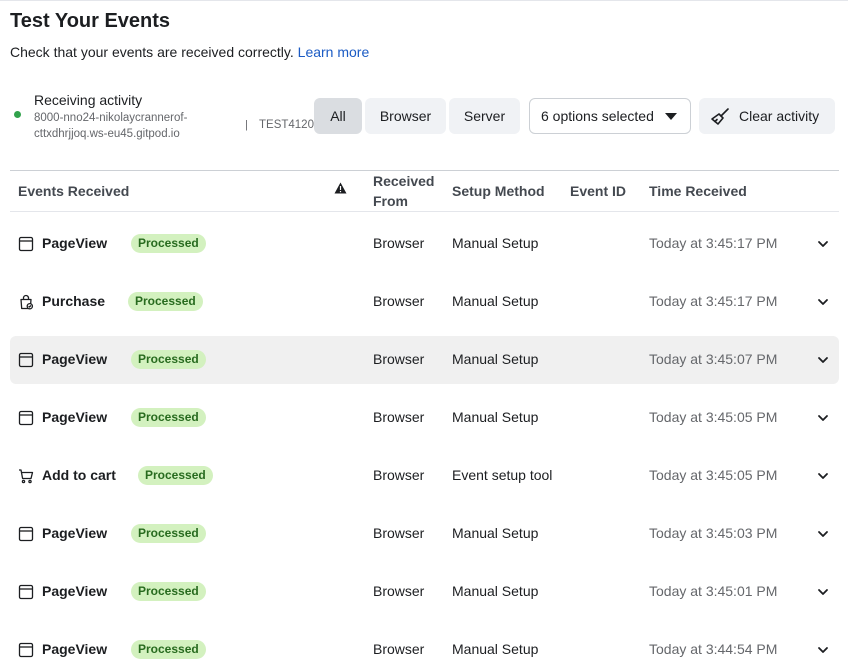  I want to click on status-label: Receiving activity, so click(88, 100).